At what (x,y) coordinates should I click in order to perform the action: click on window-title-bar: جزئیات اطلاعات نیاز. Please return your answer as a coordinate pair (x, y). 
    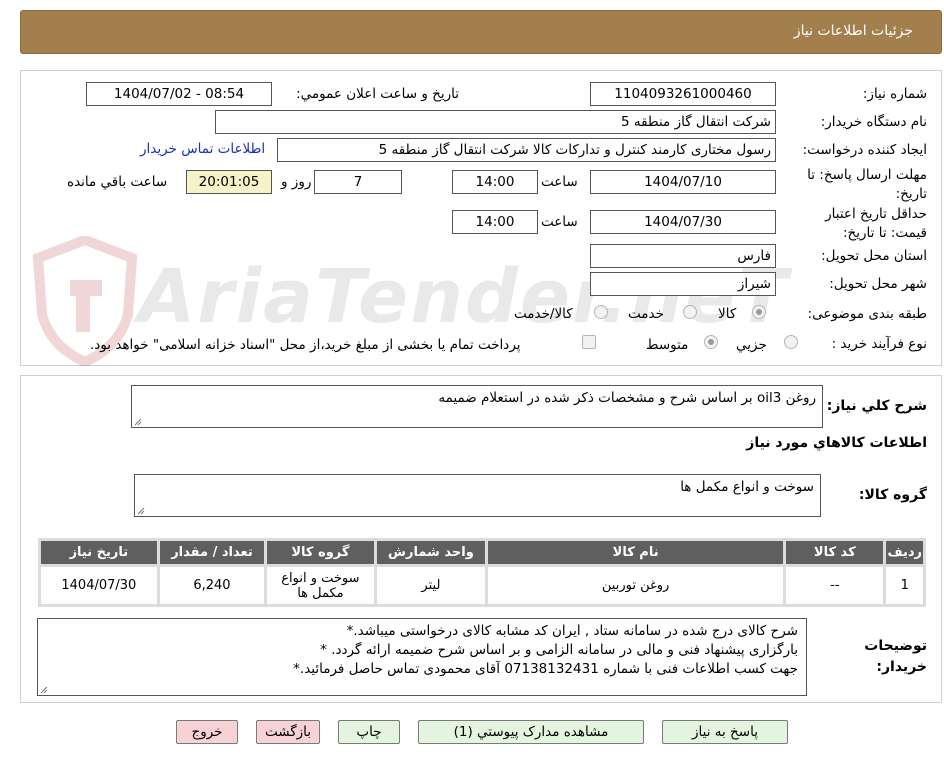
    Looking at the image, I should click on (481, 32).